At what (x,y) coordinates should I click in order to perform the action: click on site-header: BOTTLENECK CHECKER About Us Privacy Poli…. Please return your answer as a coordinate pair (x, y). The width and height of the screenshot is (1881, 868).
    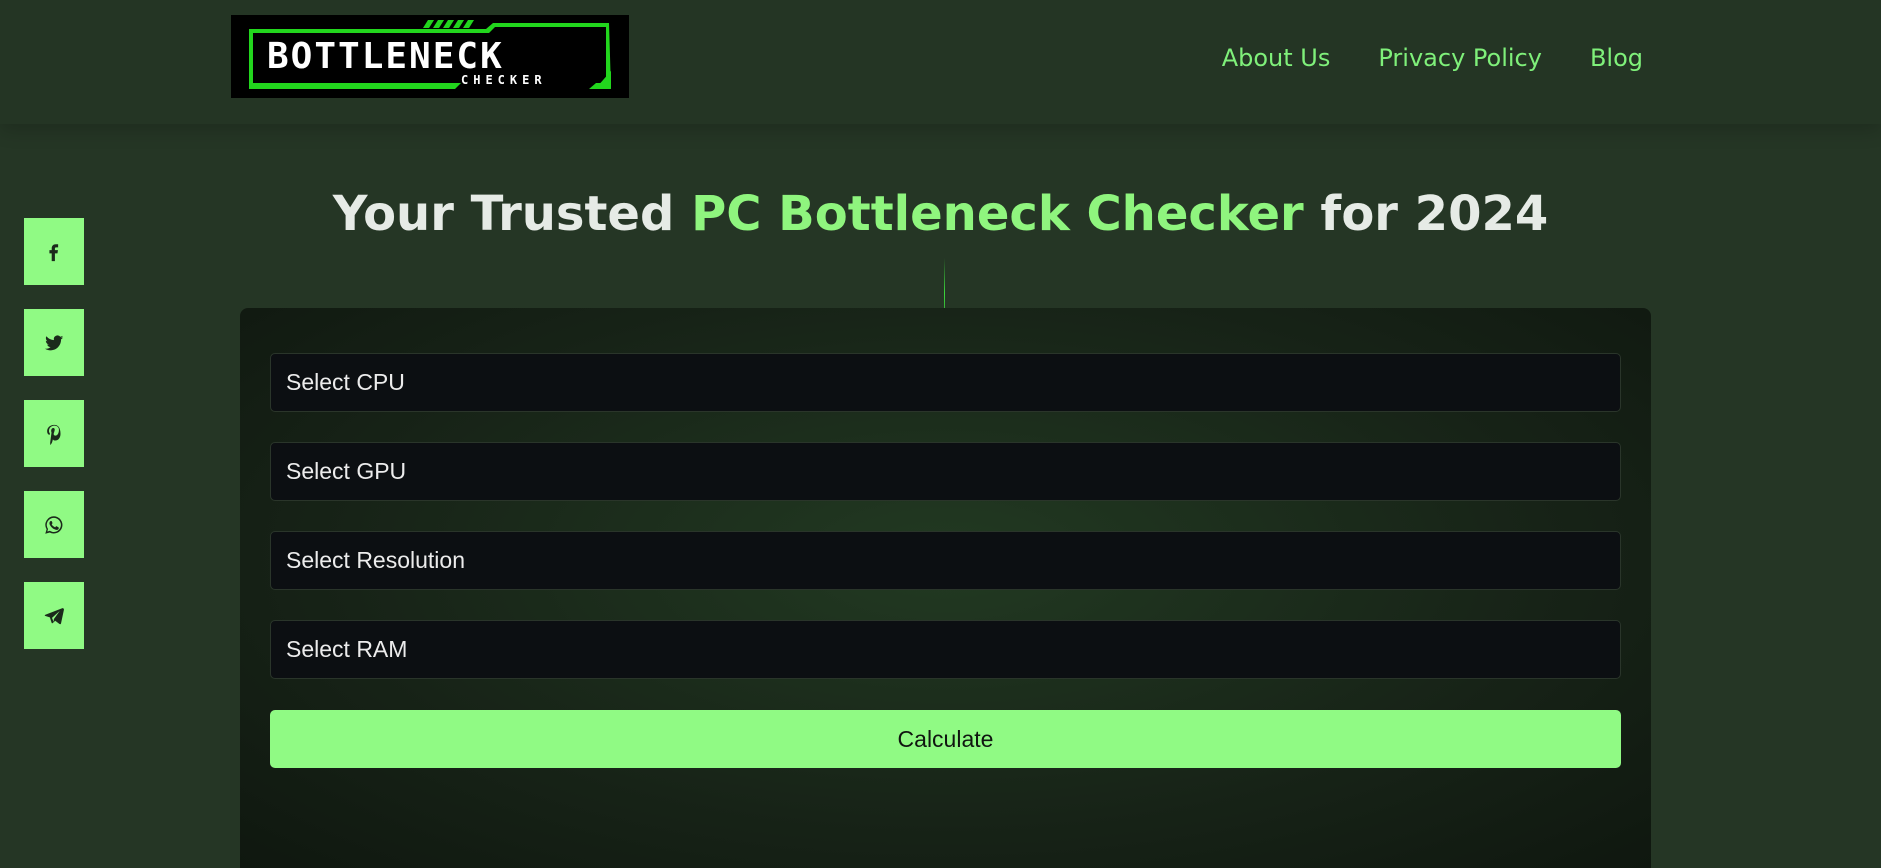
    Looking at the image, I should click on (940, 62).